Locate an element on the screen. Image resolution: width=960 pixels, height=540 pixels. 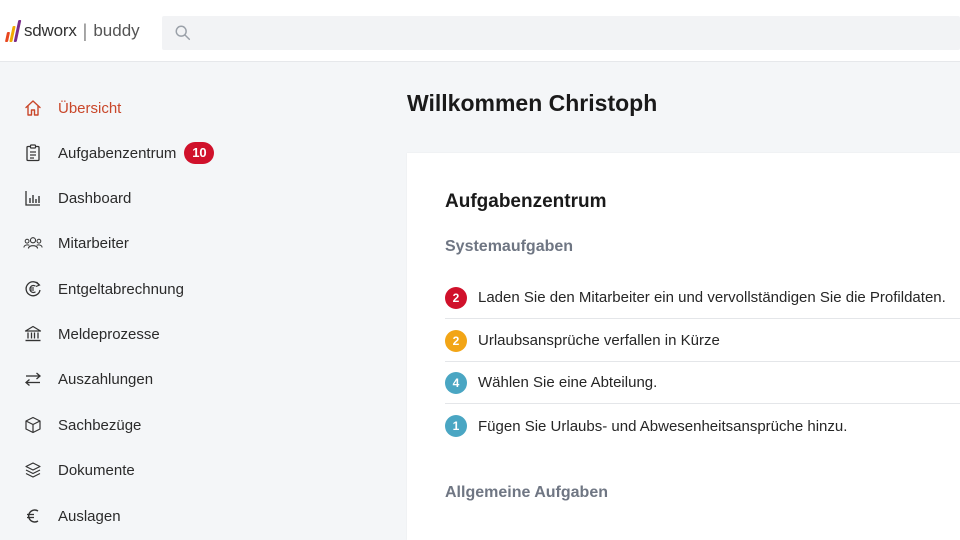
sidebar-item-mitarbeiter: Mitarbeiter is located at coordinates (75, 243).